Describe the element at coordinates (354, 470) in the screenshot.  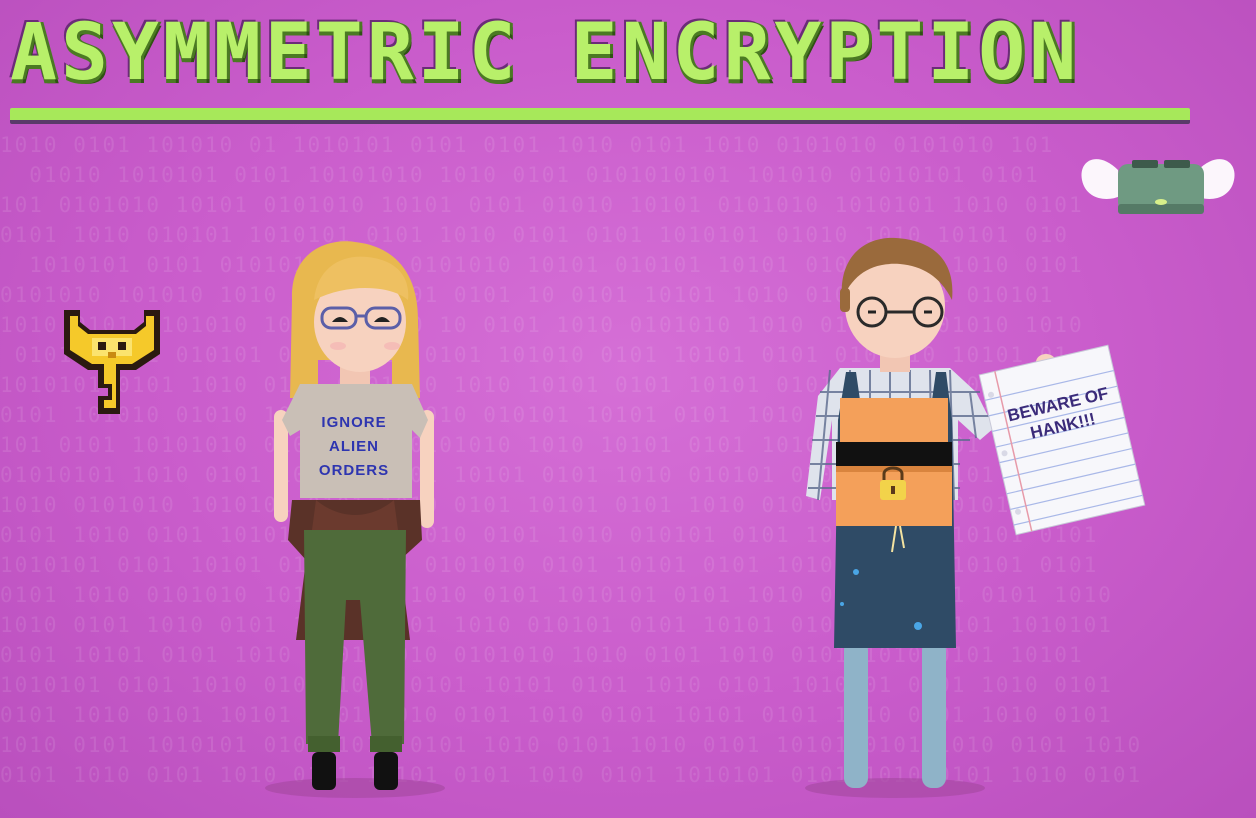
I see `shirt-line-3: ORDERS` at that location.